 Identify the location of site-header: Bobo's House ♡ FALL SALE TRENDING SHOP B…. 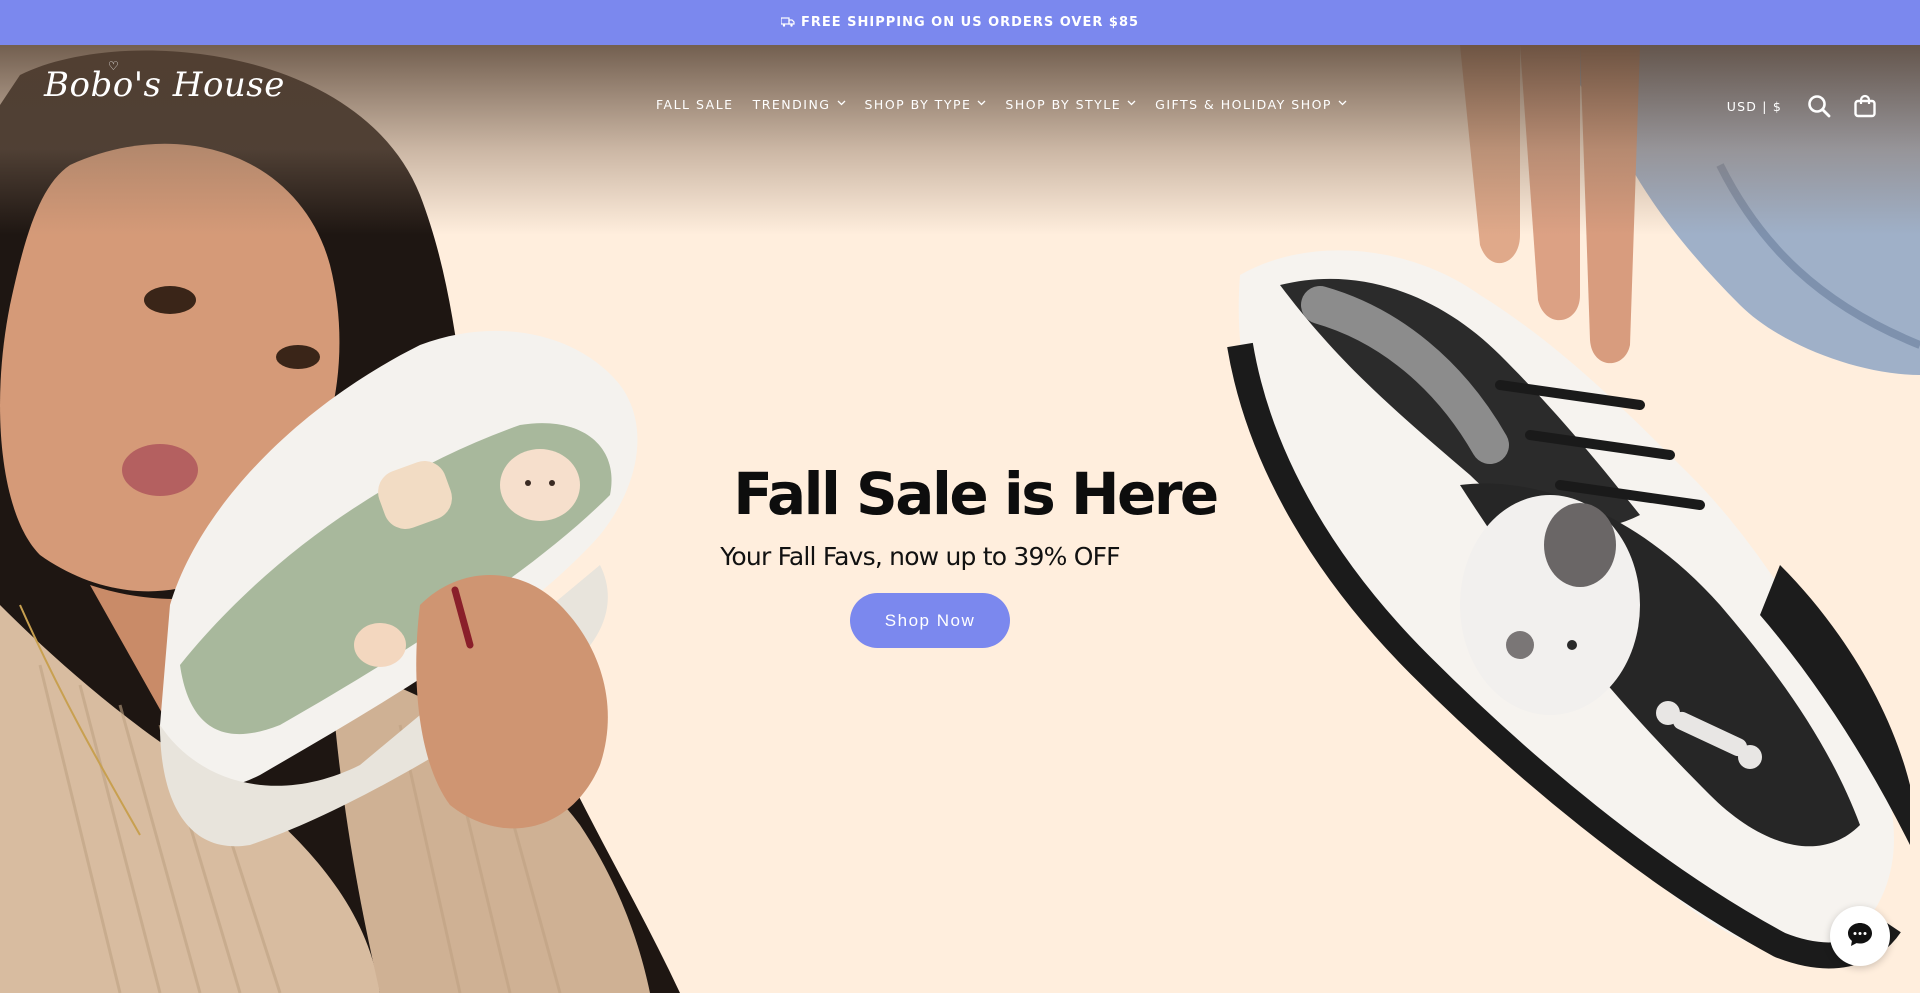
(960, 110).